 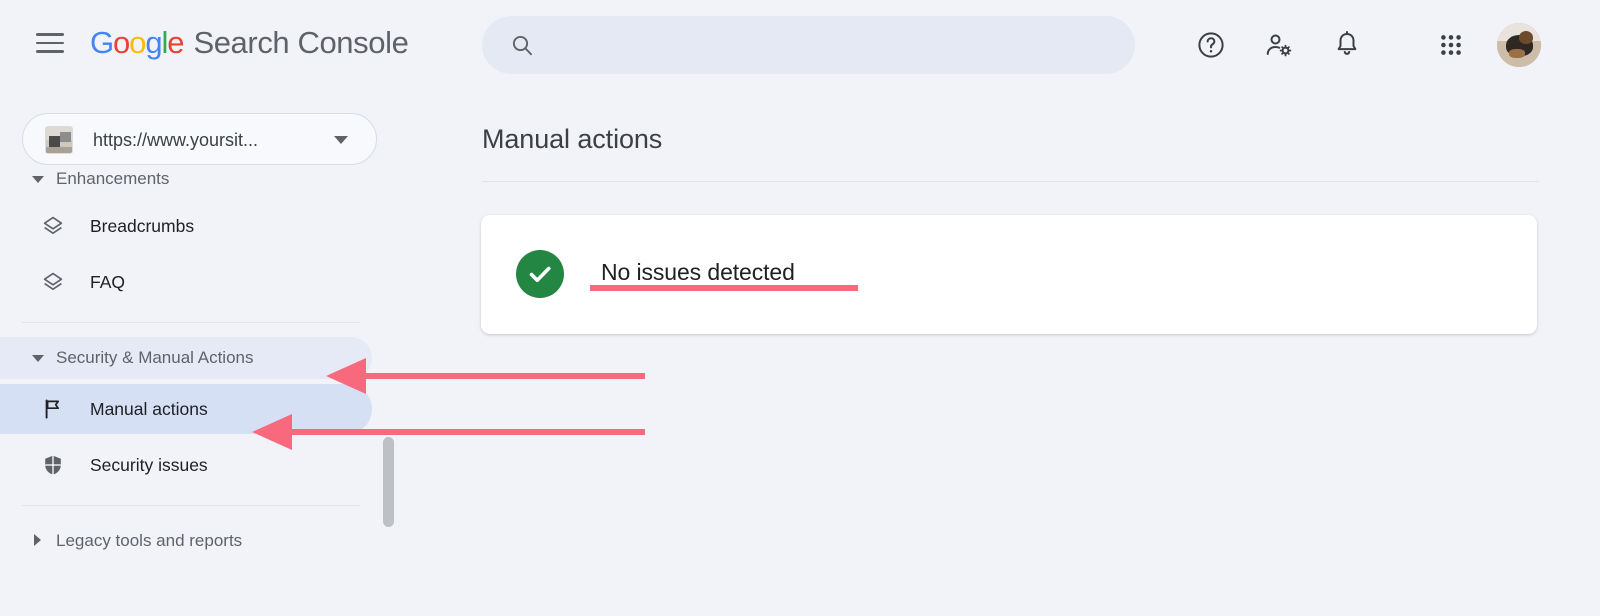 I want to click on triangle-right-icon, so click(x=37, y=540).